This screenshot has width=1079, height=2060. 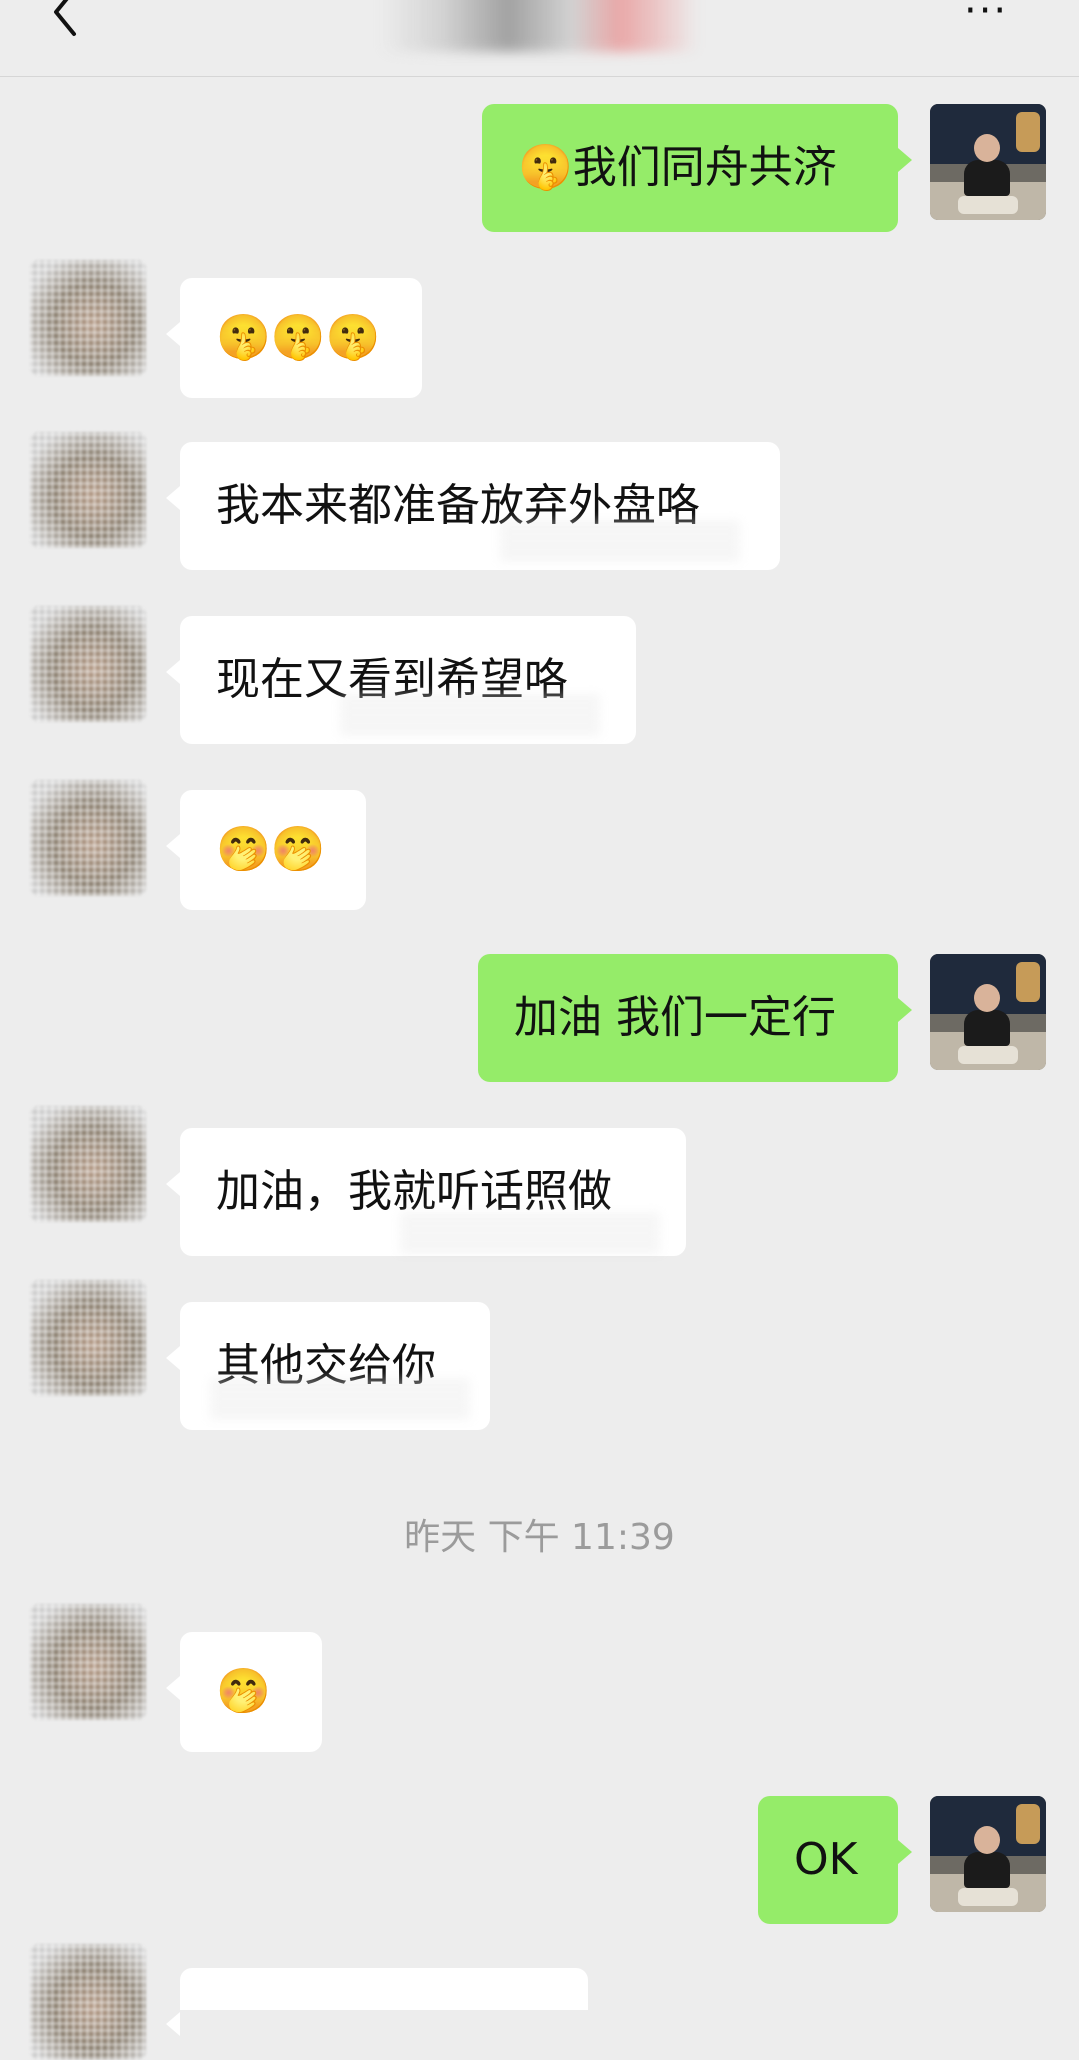 I want to click on more-options-icon: ···, so click(x=994, y=17).